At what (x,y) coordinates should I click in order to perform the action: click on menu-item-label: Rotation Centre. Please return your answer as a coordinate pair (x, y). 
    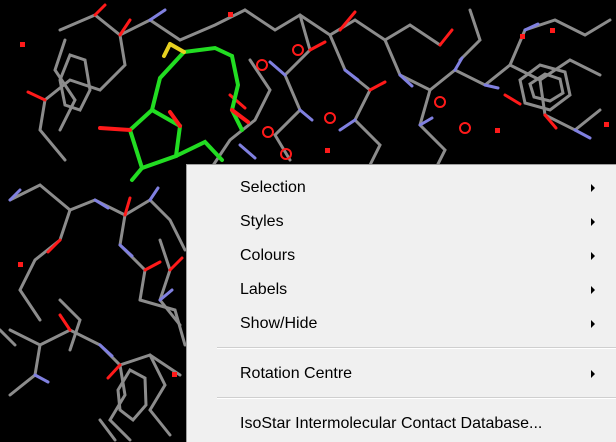
    Looking at the image, I should click on (296, 373).